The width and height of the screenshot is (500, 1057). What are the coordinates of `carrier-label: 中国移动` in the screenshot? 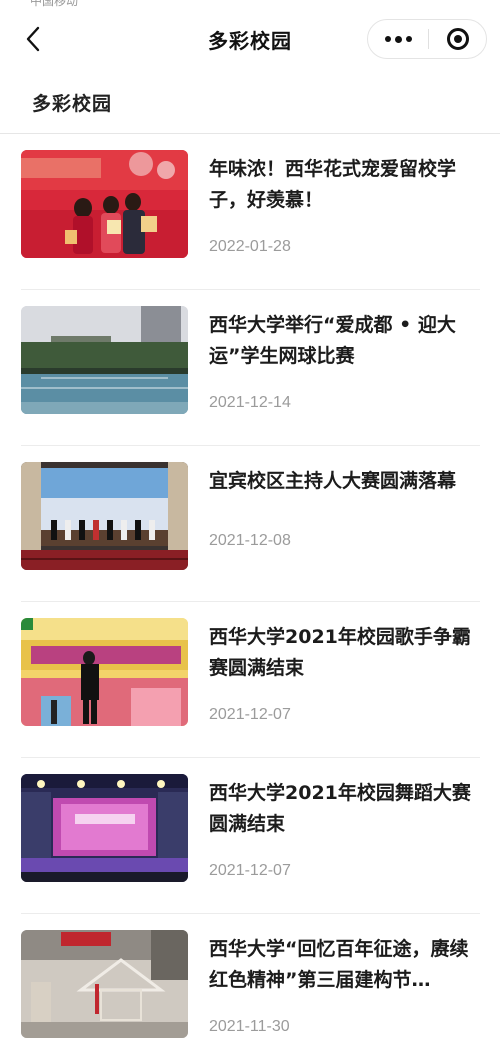 It's located at (54, 4).